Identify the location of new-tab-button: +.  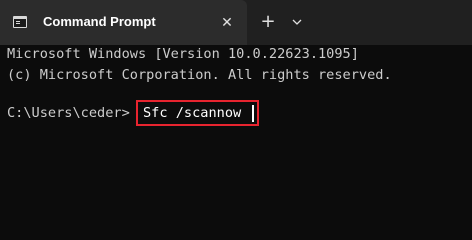
(268, 22).